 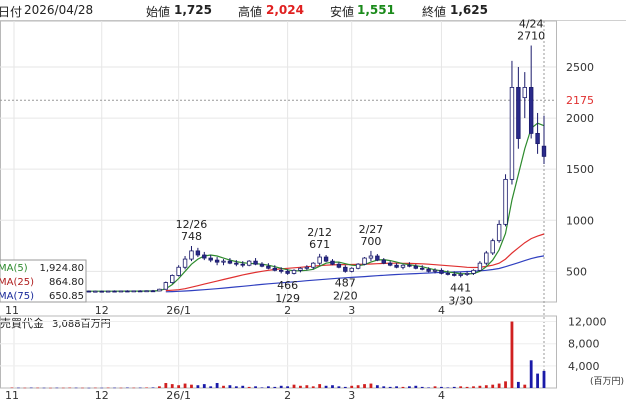 I want to click on annotation-price: 671, so click(x=319, y=244).